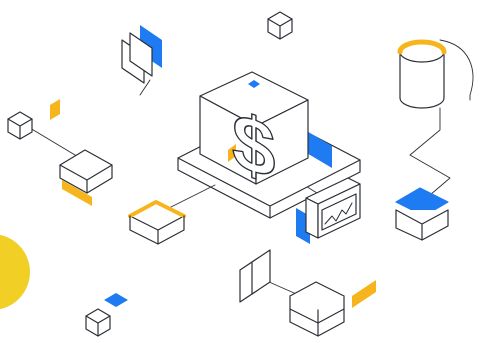 The image size is (481, 343). What do you see at coordinates (422, 214) in the screenshot?
I see `blue-tile-box-icon` at bounding box center [422, 214].